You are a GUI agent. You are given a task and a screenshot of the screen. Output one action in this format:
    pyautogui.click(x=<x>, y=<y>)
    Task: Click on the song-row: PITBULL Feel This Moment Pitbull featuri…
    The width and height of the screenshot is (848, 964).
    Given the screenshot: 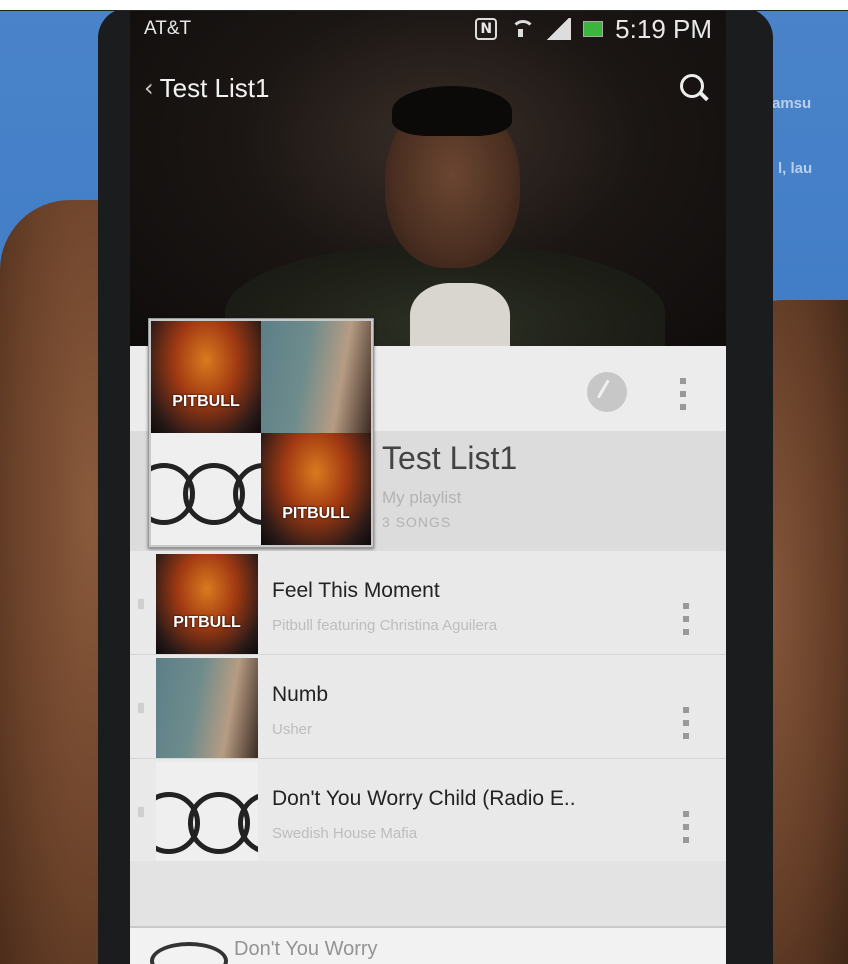 What is the action you would take?
    pyautogui.click(x=428, y=603)
    